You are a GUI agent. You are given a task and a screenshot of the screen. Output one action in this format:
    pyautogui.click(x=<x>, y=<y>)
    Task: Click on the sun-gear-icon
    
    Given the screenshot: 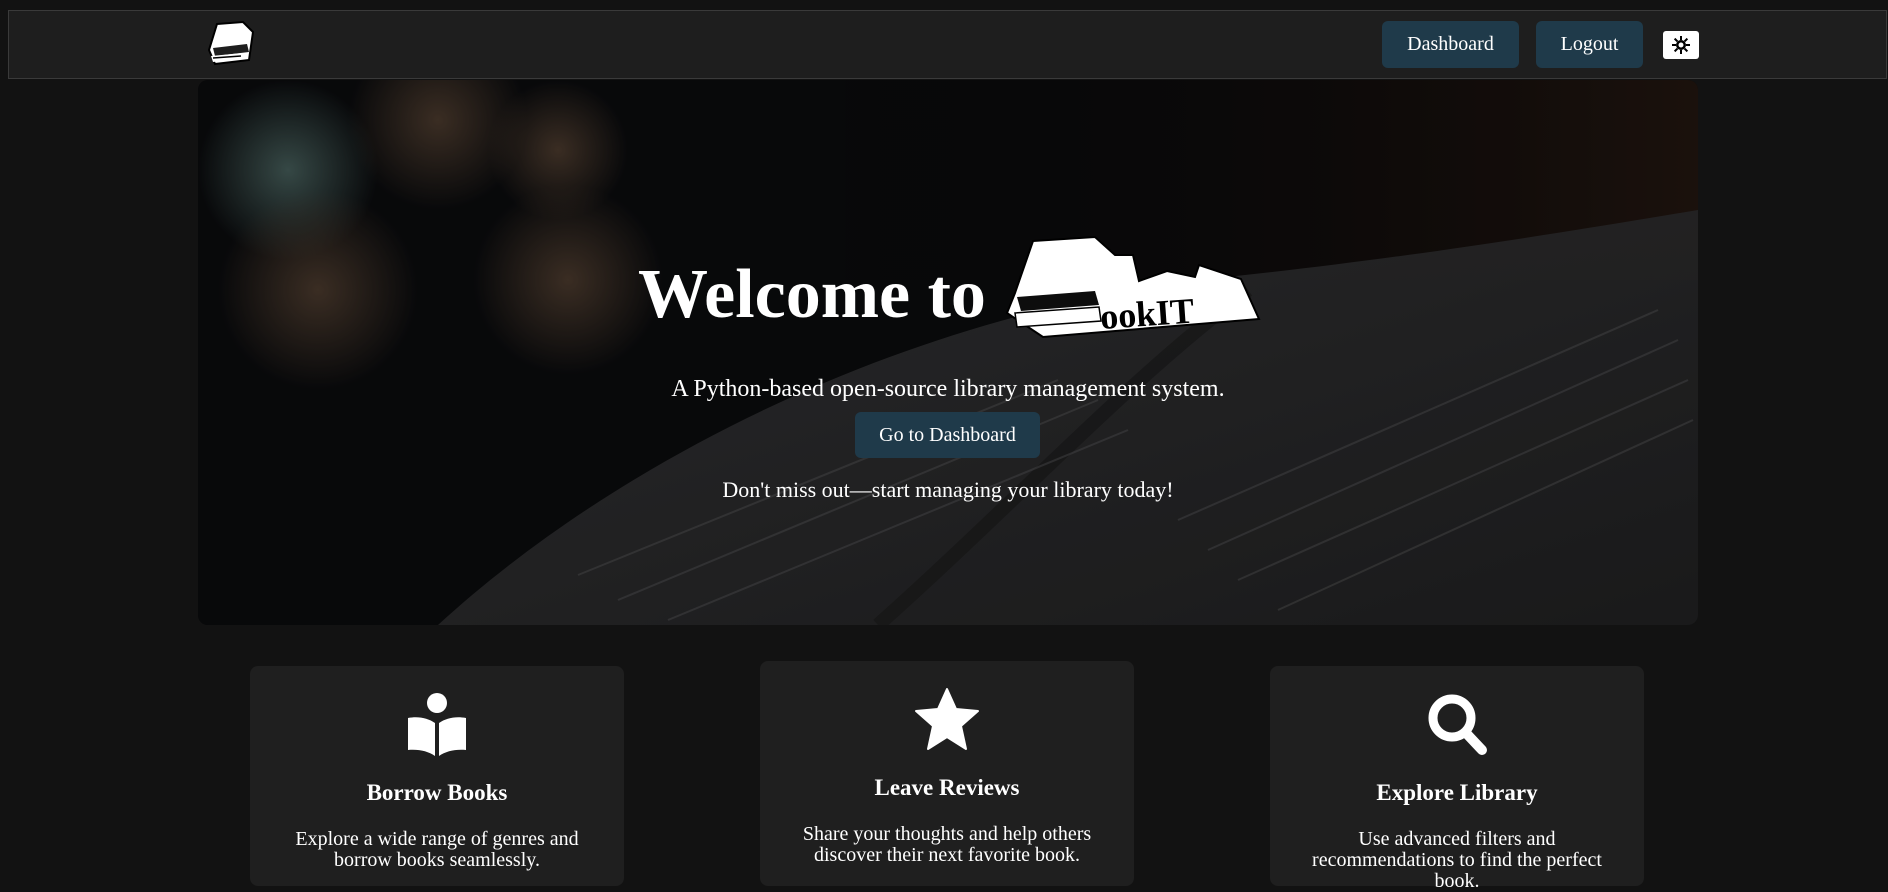 What is the action you would take?
    pyautogui.click(x=1681, y=45)
    